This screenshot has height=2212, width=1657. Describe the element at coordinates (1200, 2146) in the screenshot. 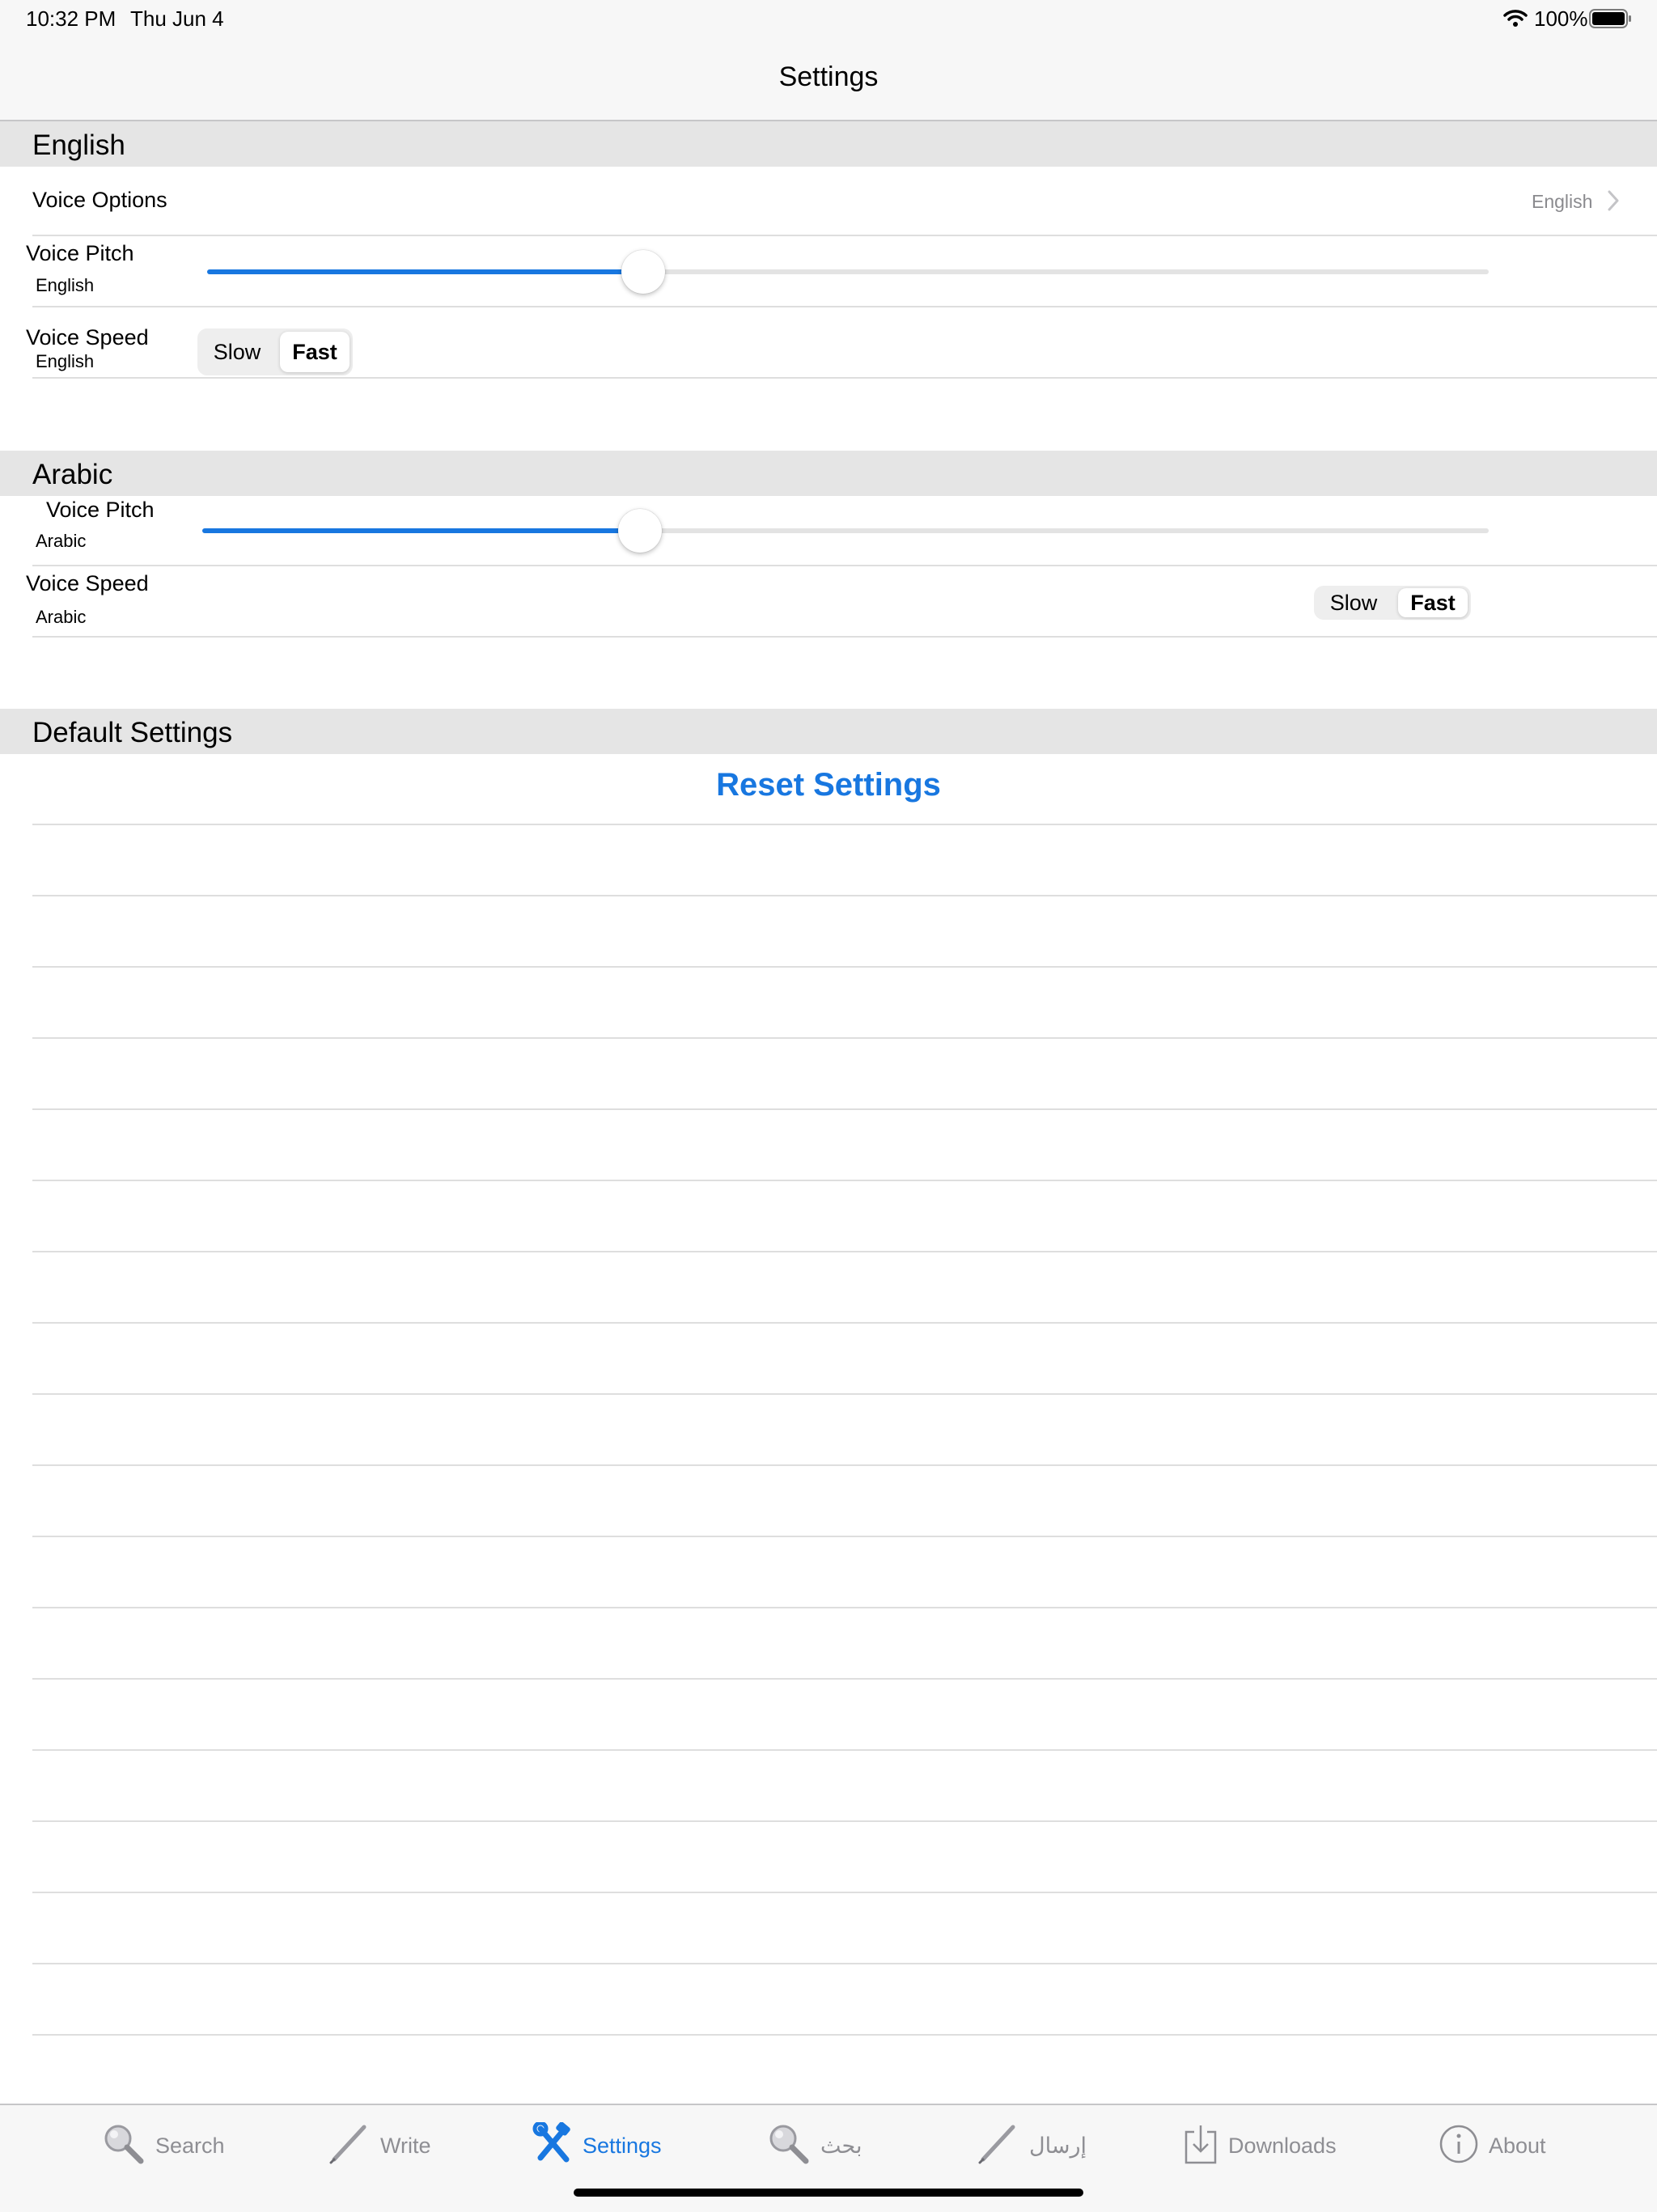

I see `download-icon` at that location.